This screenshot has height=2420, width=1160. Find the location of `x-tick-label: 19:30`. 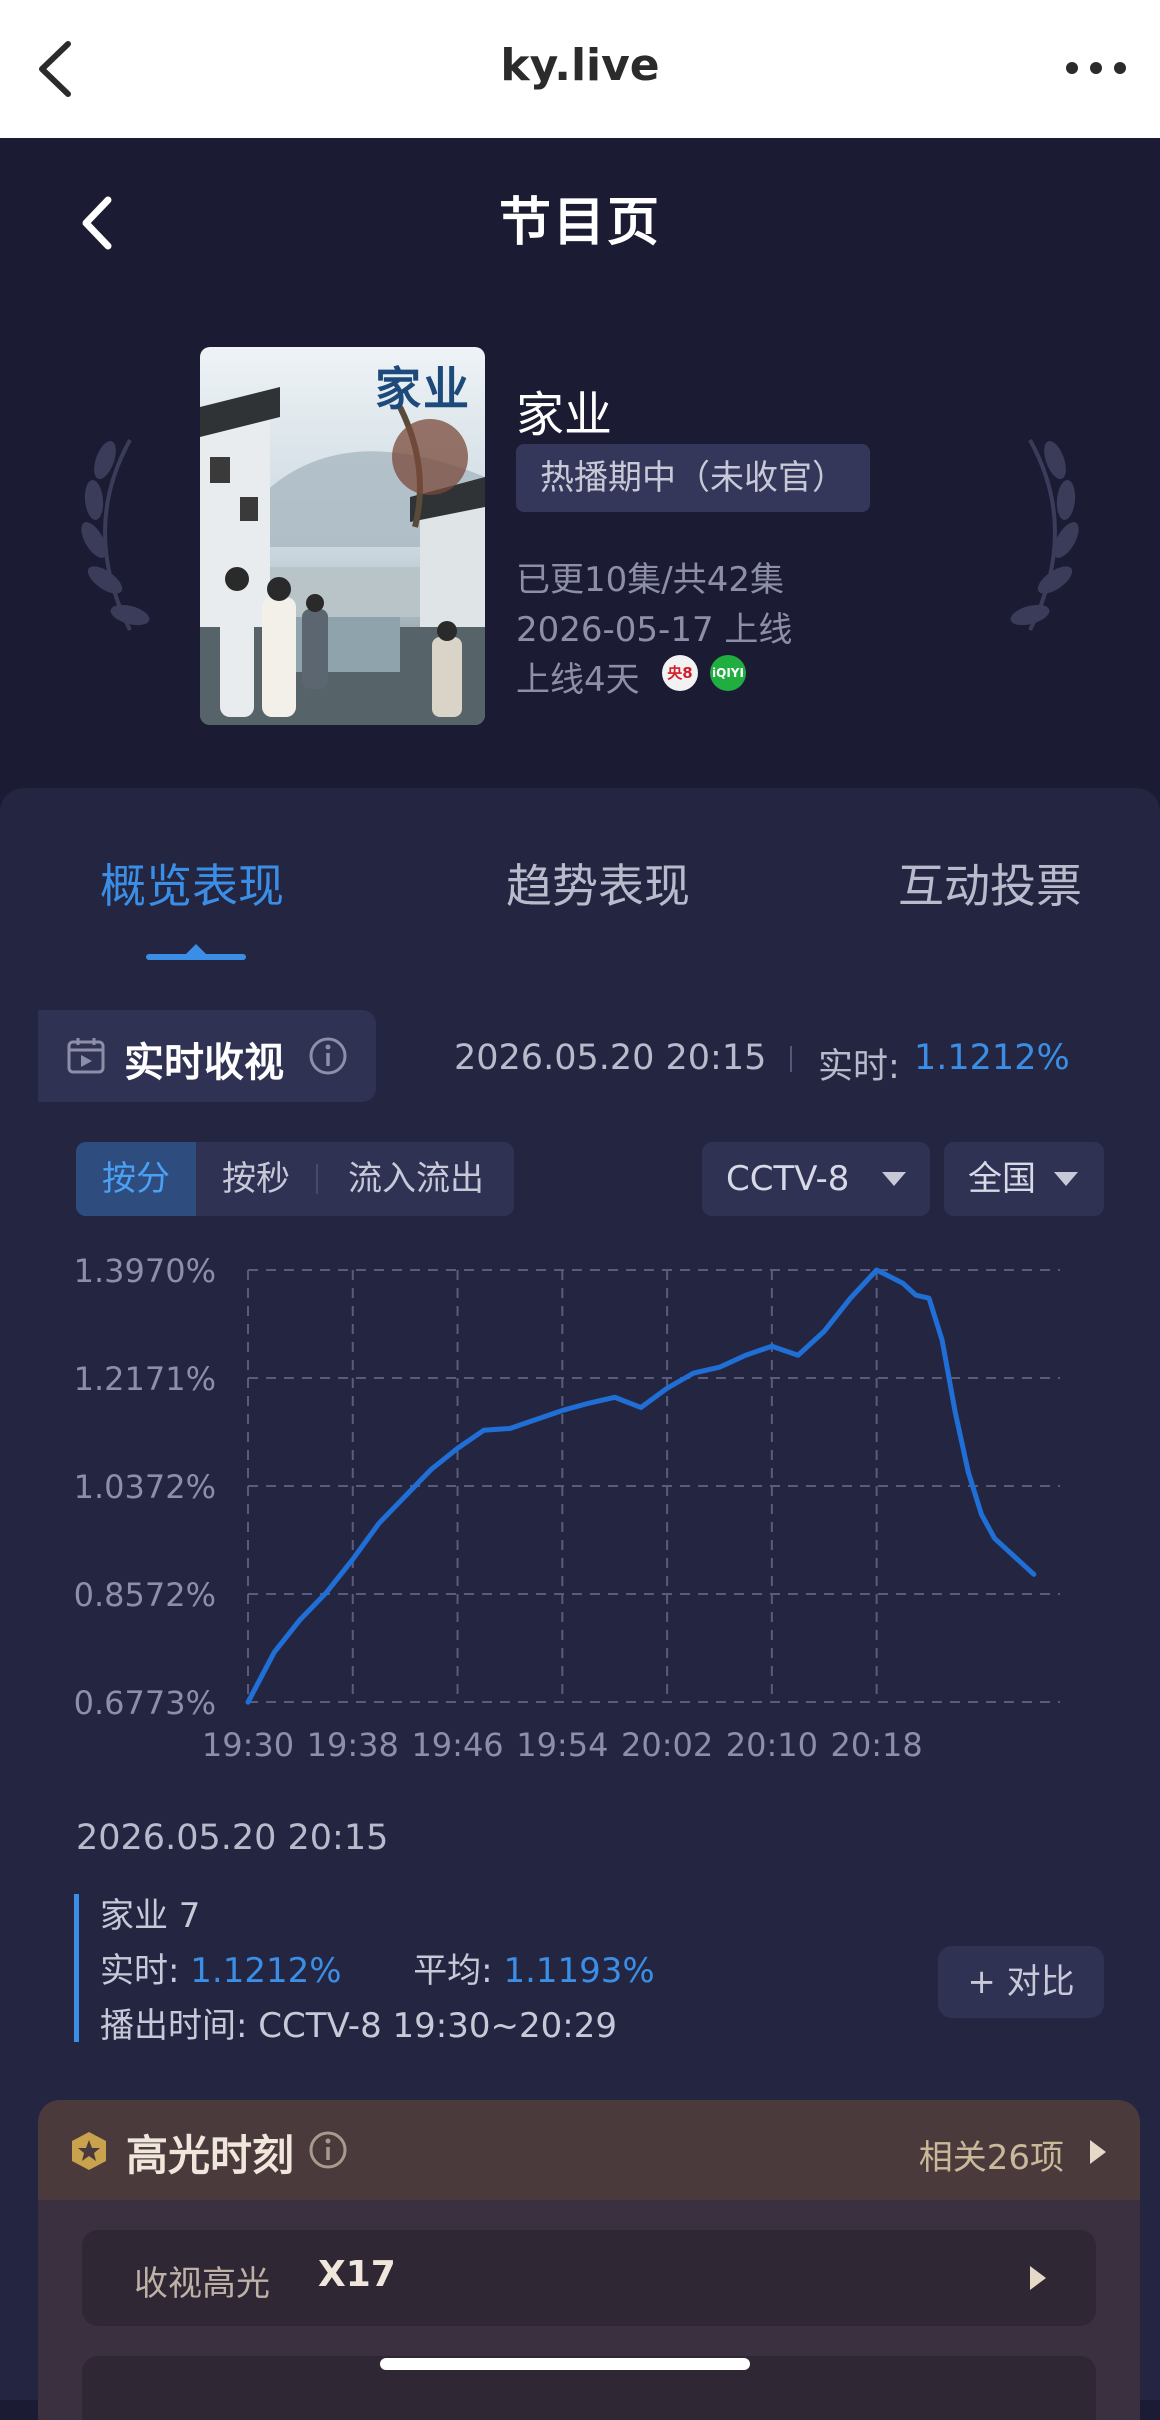

x-tick-label: 19:30 is located at coordinates (248, 1745).